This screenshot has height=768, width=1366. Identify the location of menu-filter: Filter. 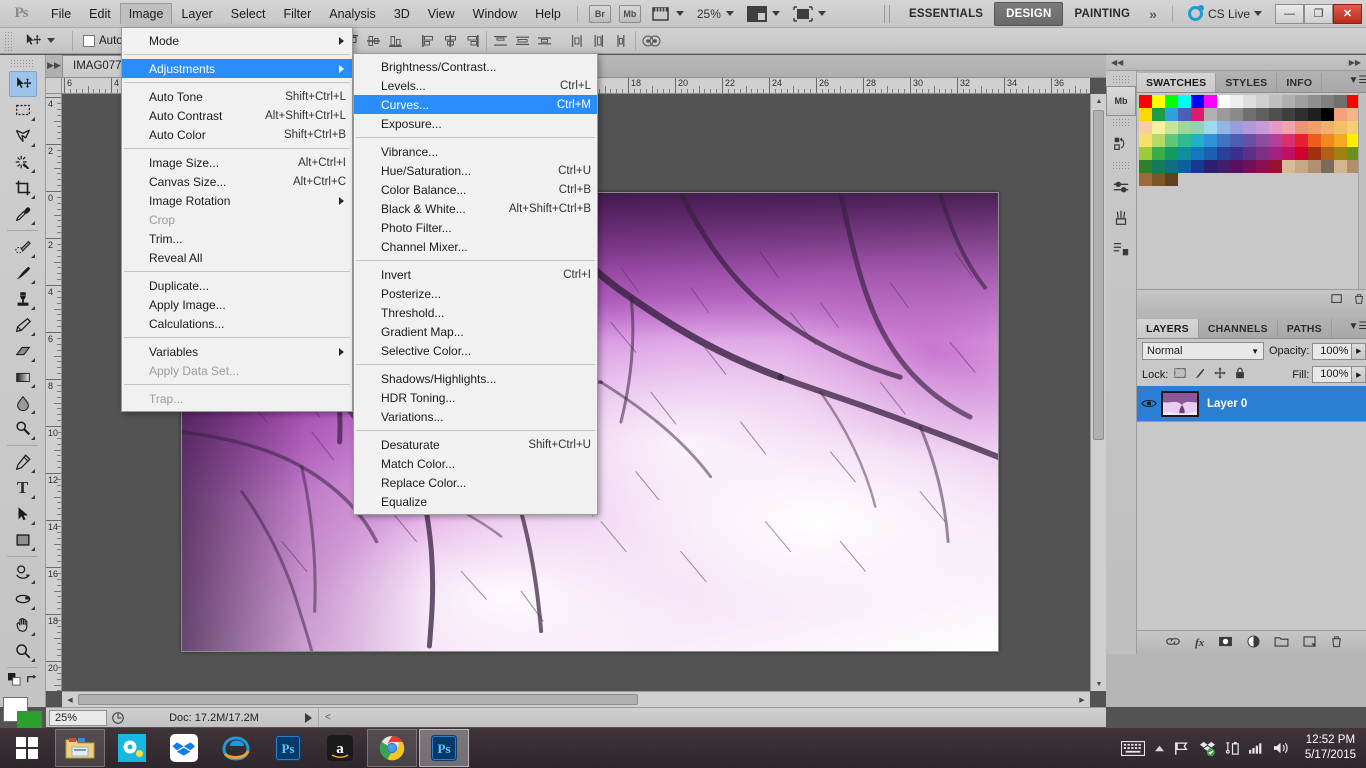
(297, 14).